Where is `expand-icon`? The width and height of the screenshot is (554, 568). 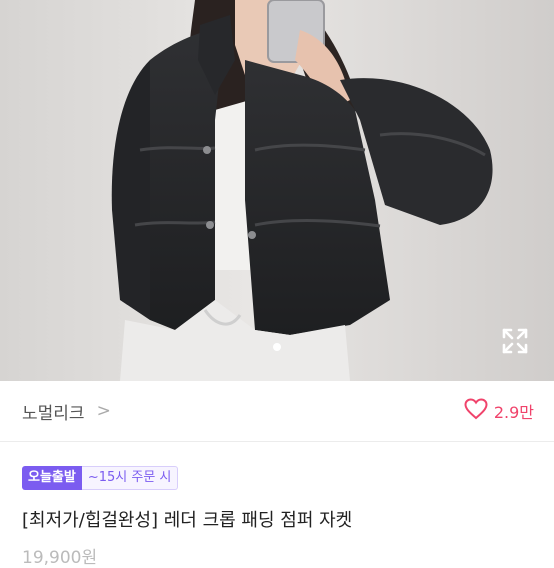 expand-icon is located at coordinates (515, 341).